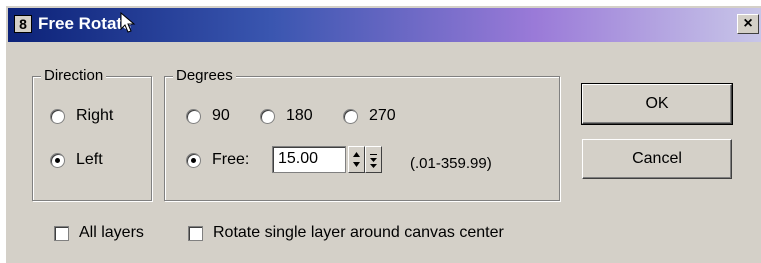  What do you see at coordinates (309, 159) in the screenshot?
I see `free-degrees-input: 15.00` at bounding box center [309, 159].